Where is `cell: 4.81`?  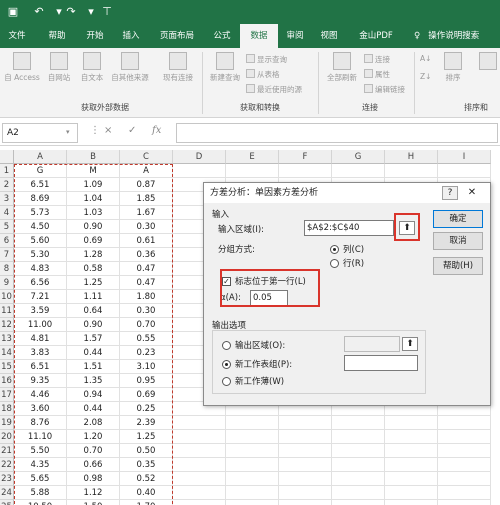
cell: 4.81 is located at coordinates (40, 339).